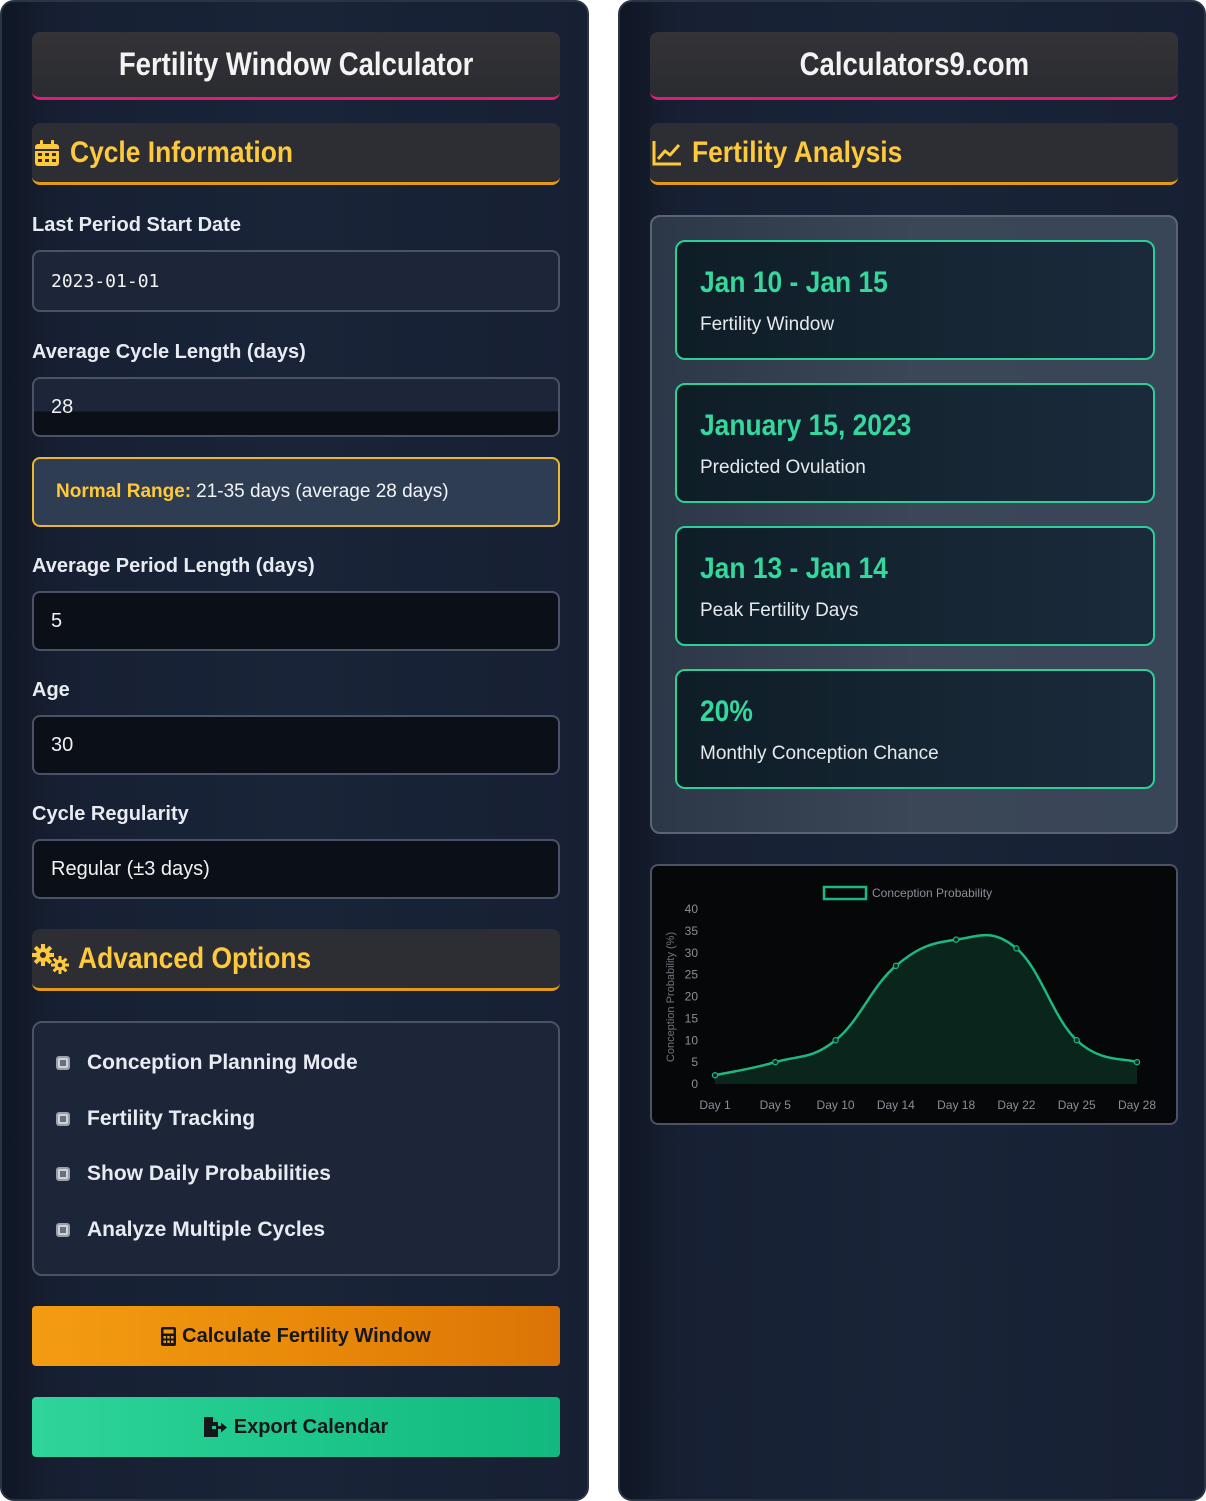  Describe the element at coordinates (715, 1105) in the screenshot. I see `x-tick-label: Day 1` at that location.